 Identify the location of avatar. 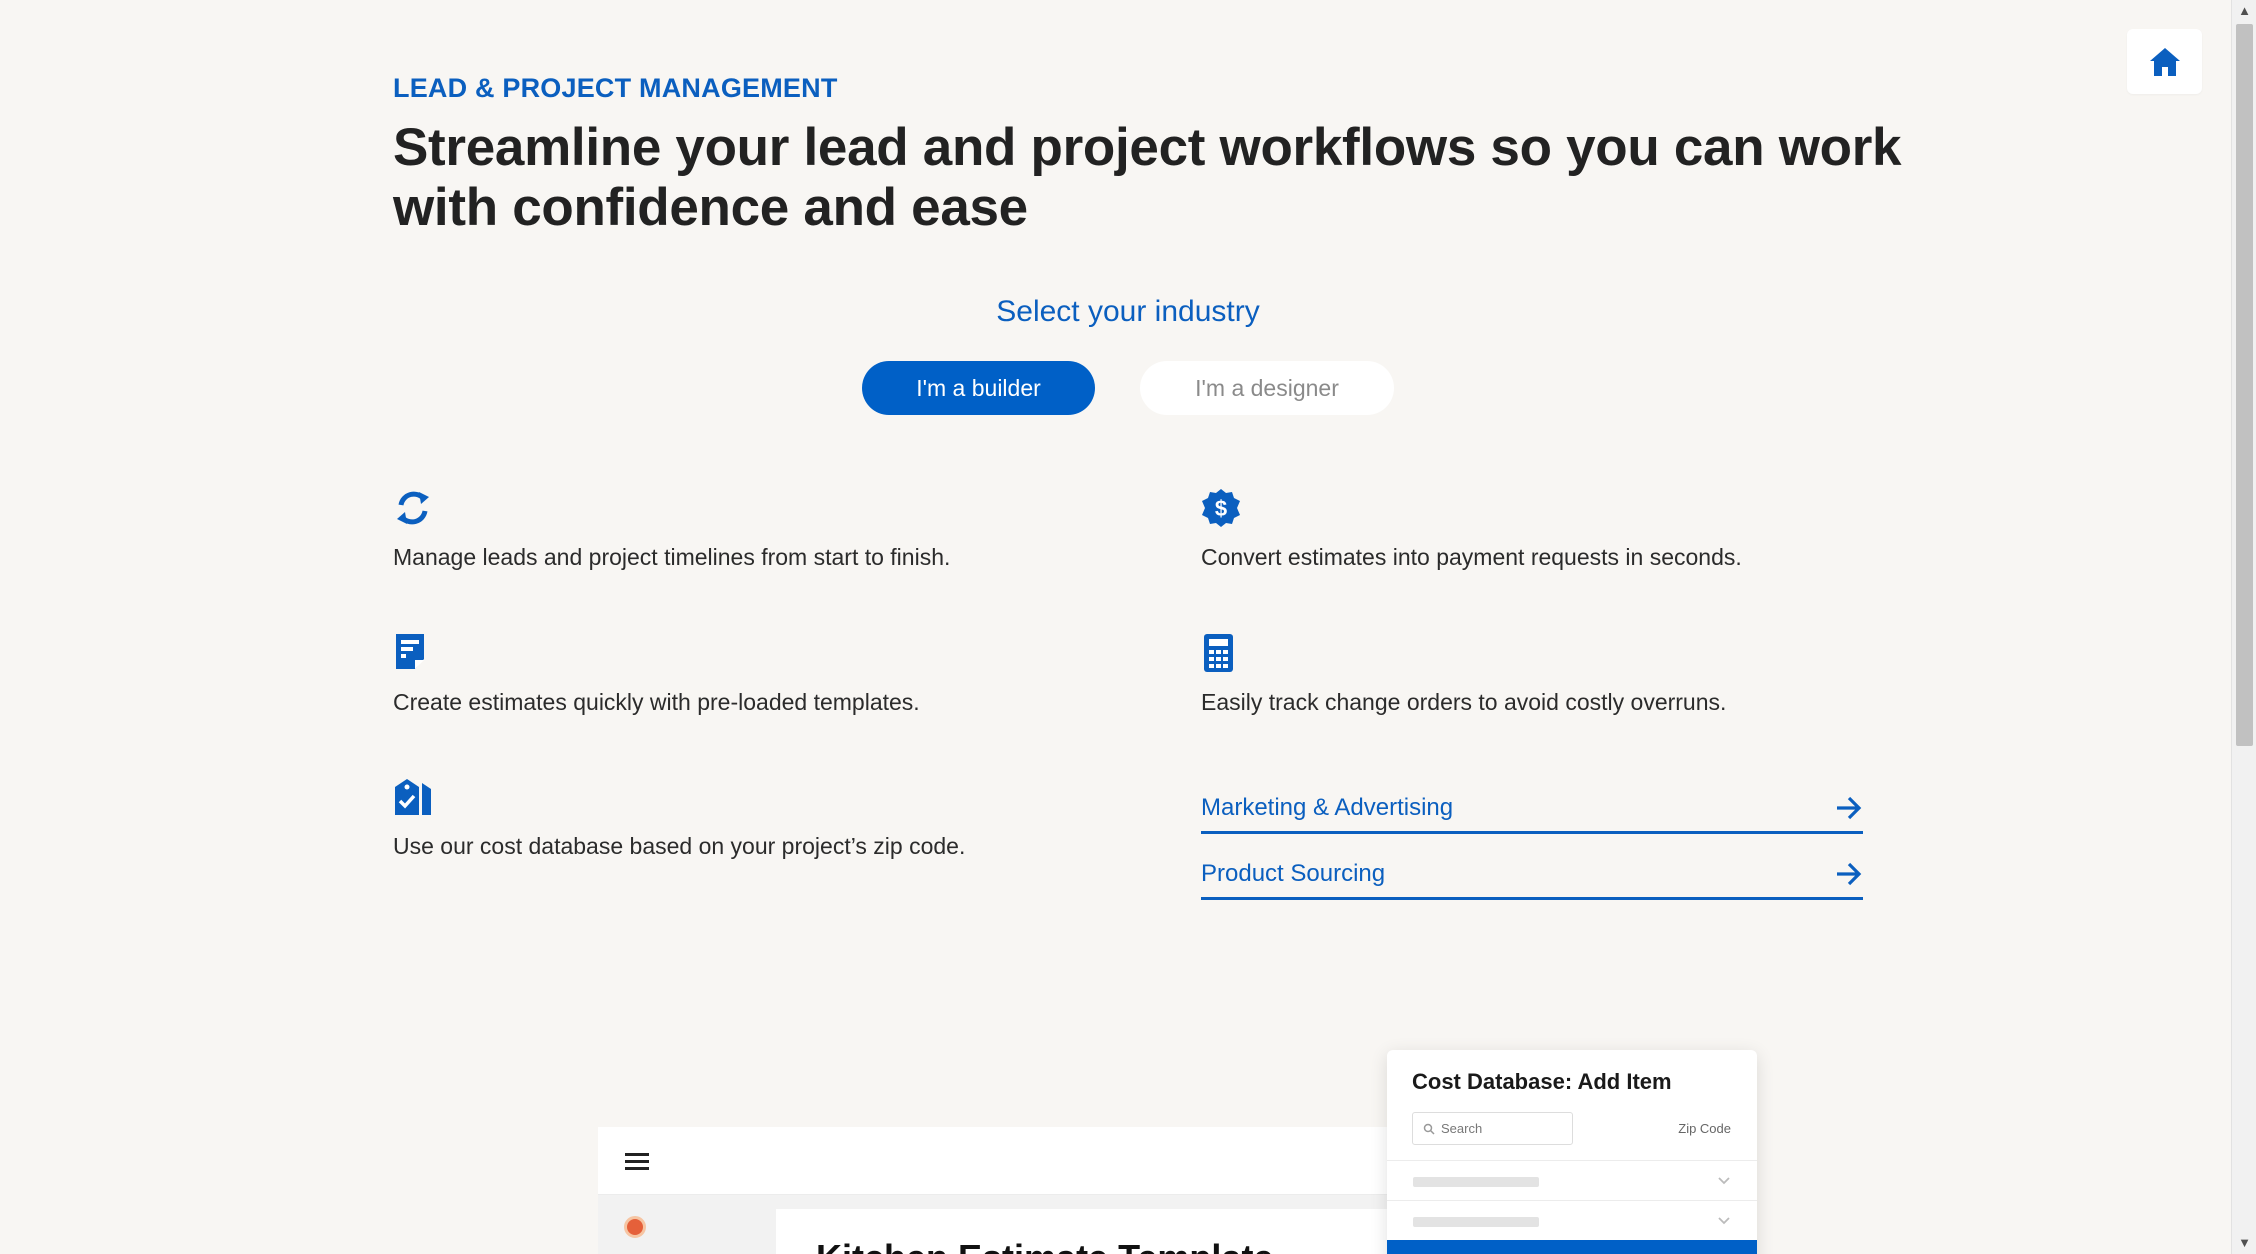
(635, 1227).